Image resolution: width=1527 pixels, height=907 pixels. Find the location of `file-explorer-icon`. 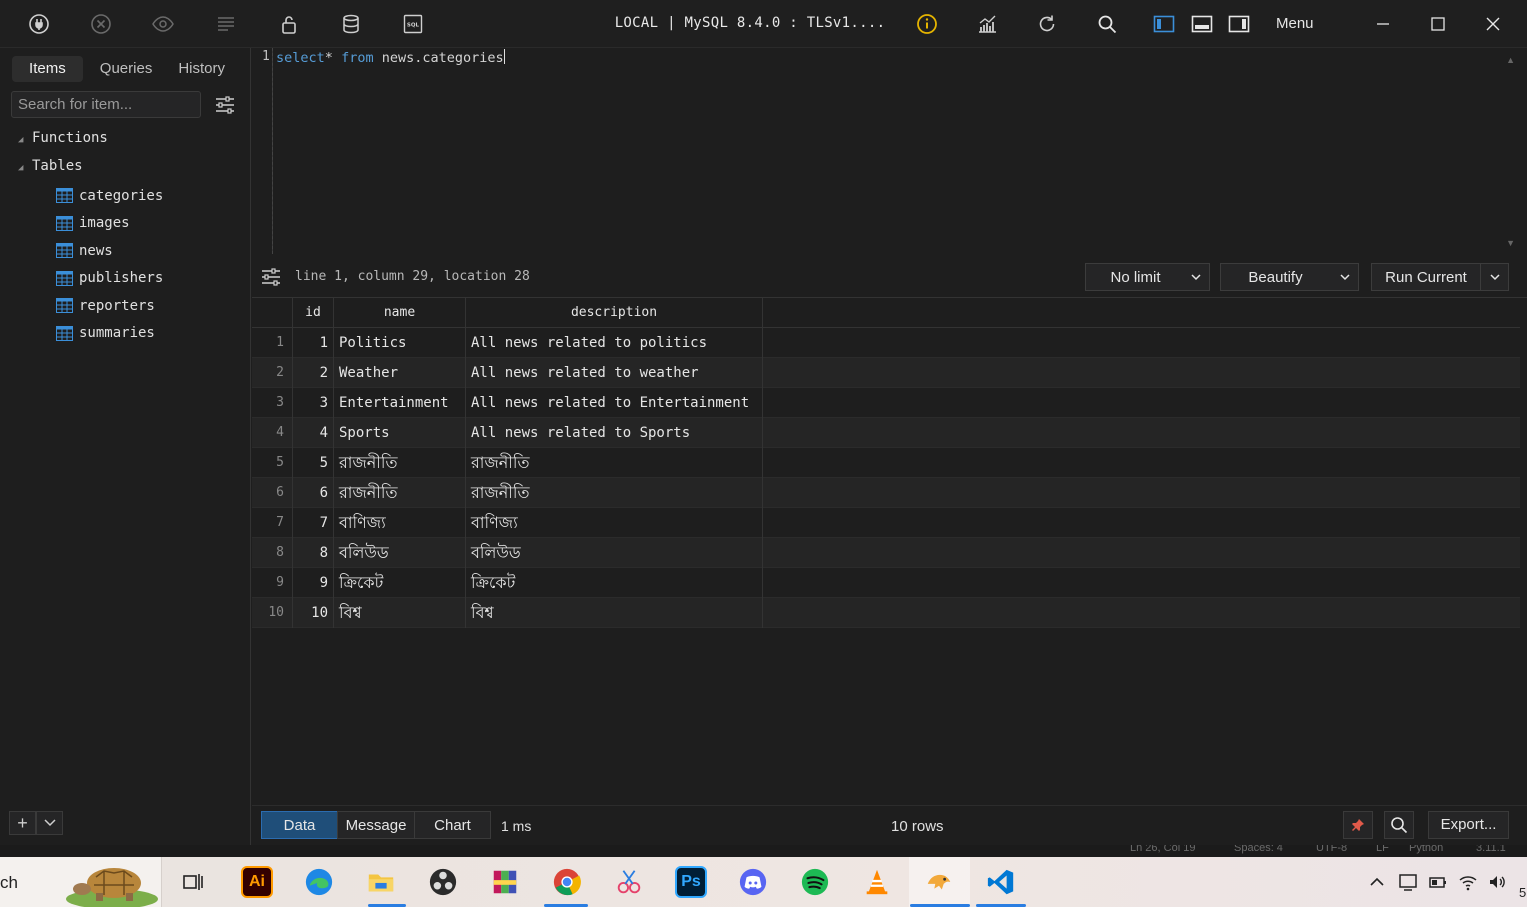

file-explorer-icon is located at coordinates (381, 882).